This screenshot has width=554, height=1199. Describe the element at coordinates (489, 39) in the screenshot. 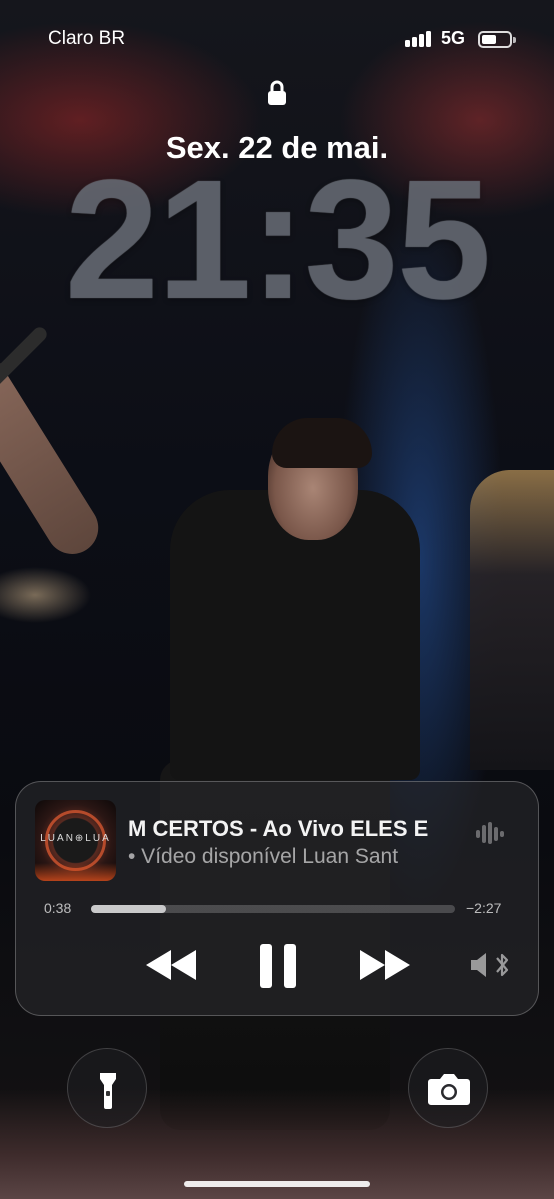

I see `battery-level` at that location.